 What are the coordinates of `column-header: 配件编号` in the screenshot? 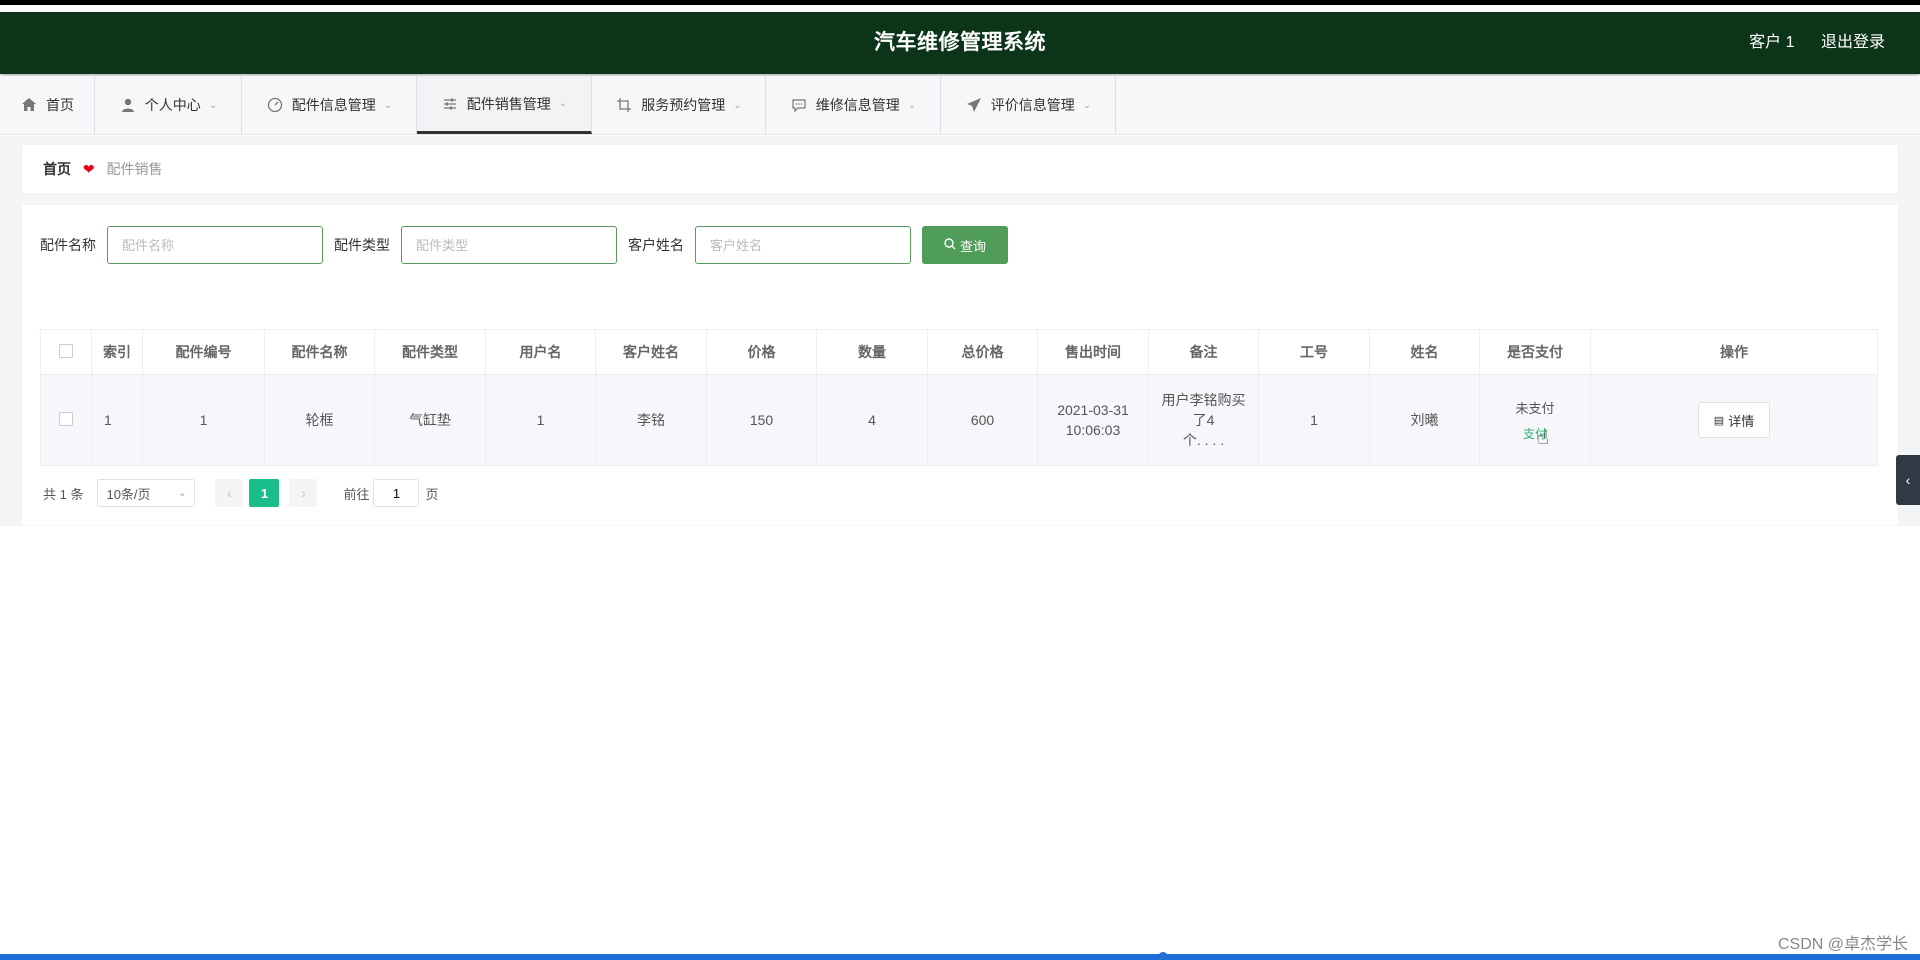 It's located at (203, 352).